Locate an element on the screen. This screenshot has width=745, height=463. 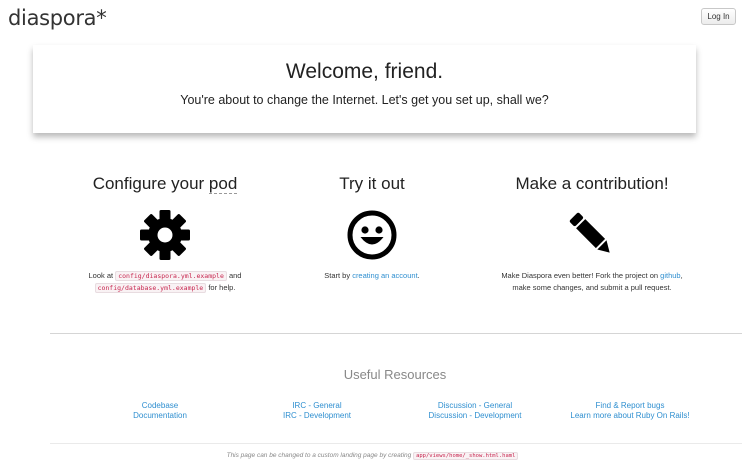
login-button: Log In is located at coordinates (718, 16).